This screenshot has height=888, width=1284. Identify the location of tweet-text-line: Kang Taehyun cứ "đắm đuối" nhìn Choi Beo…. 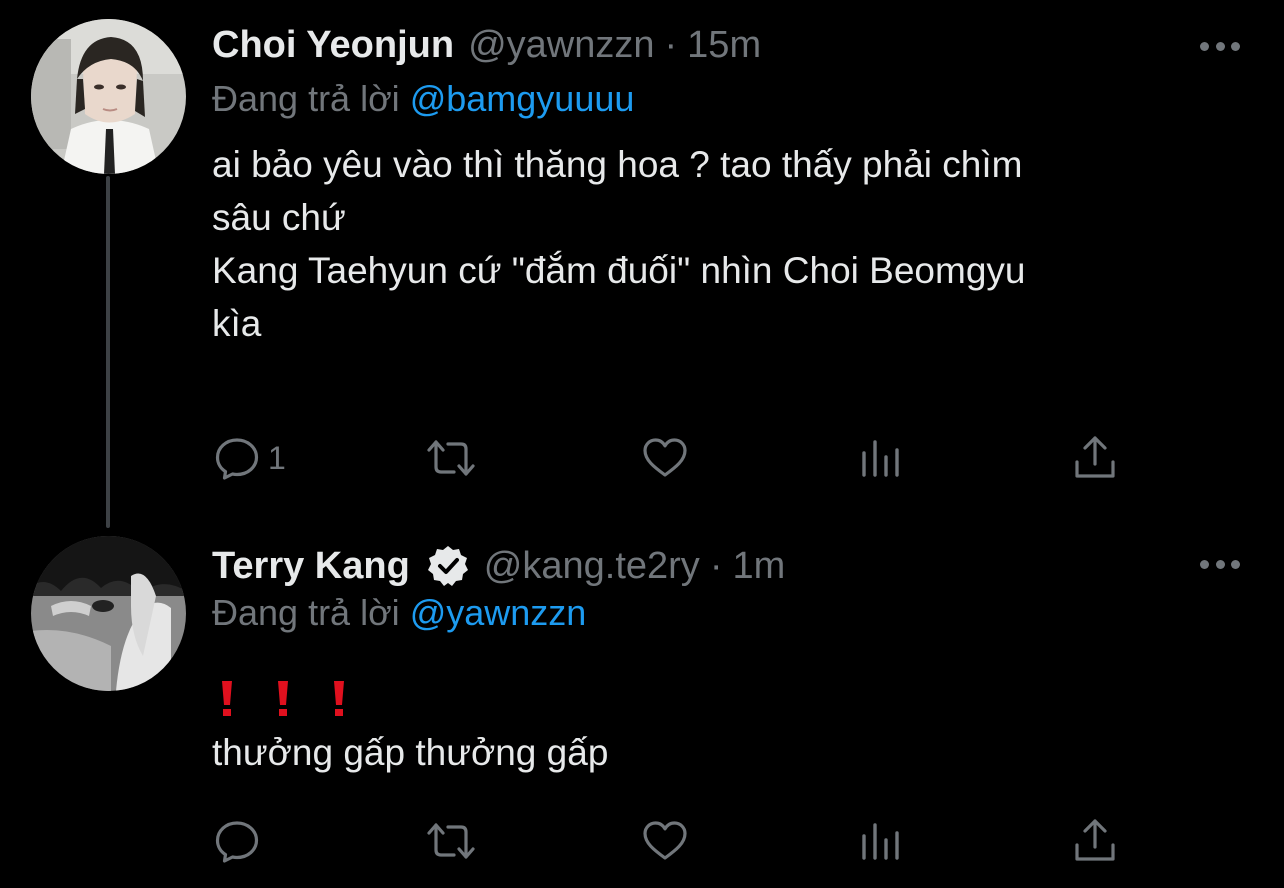
(619, 270).